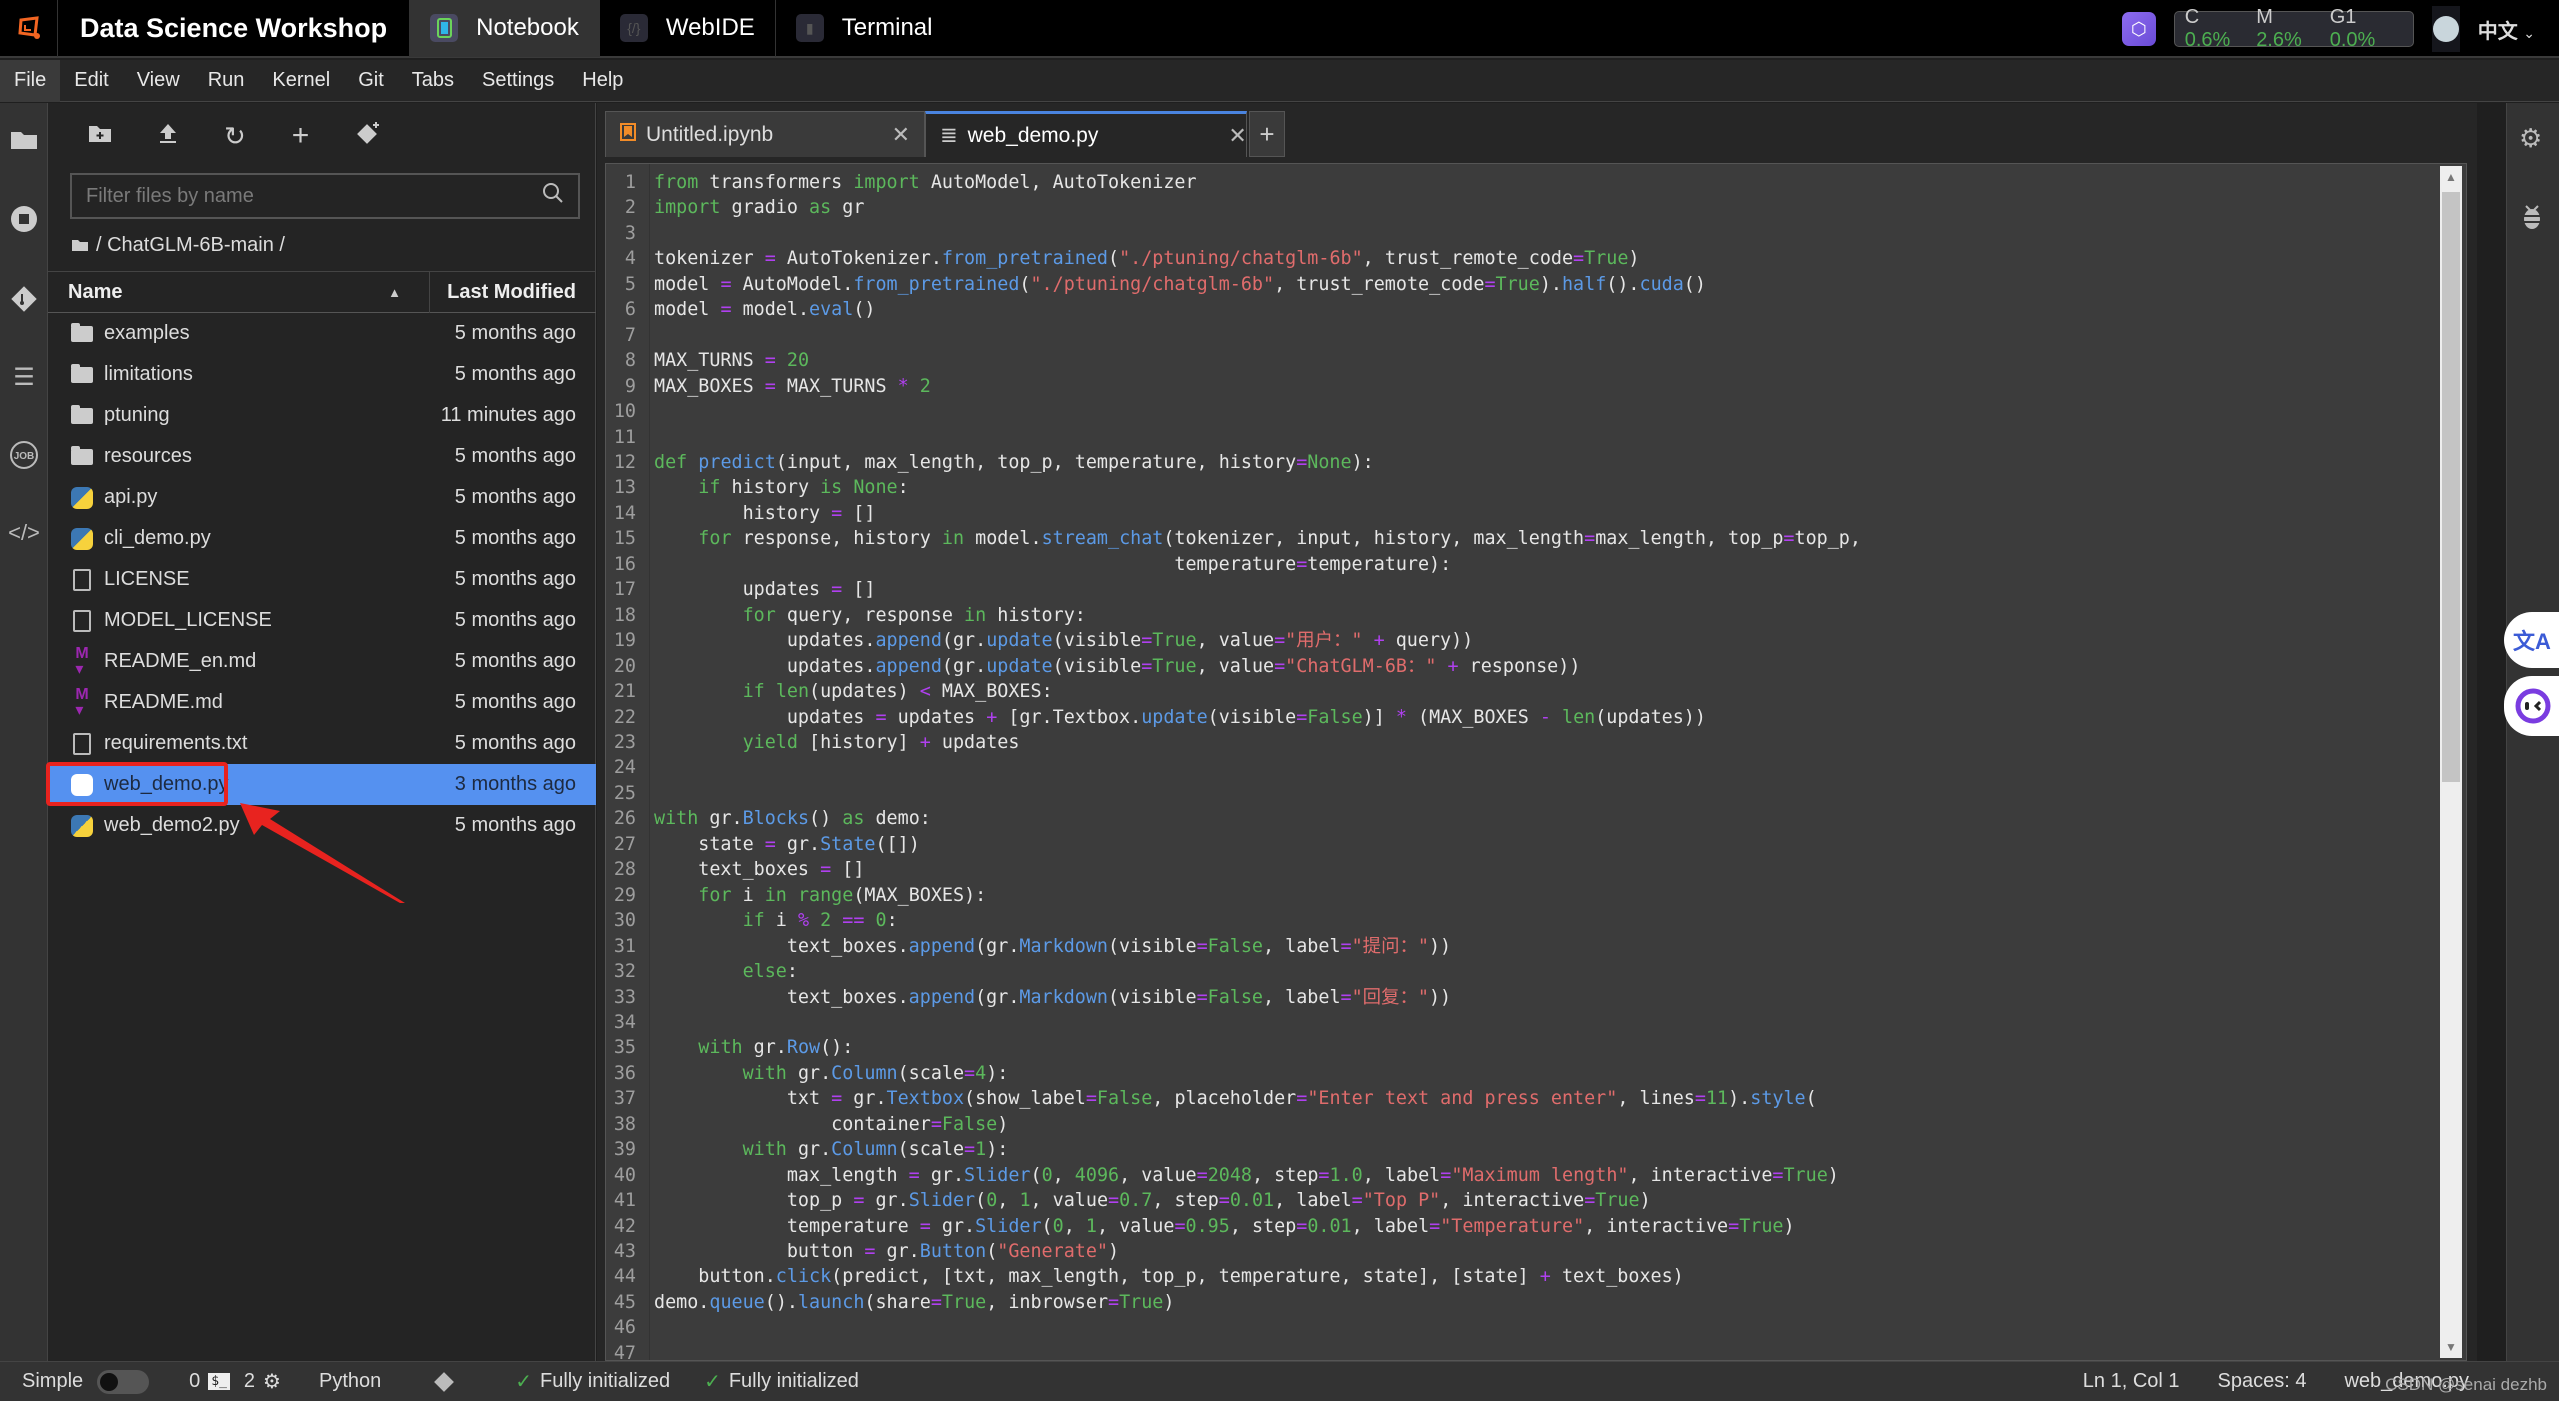 This screenshot has width=2559, height=1401. I want to click on running-kernels-icon, so click(24, 219).